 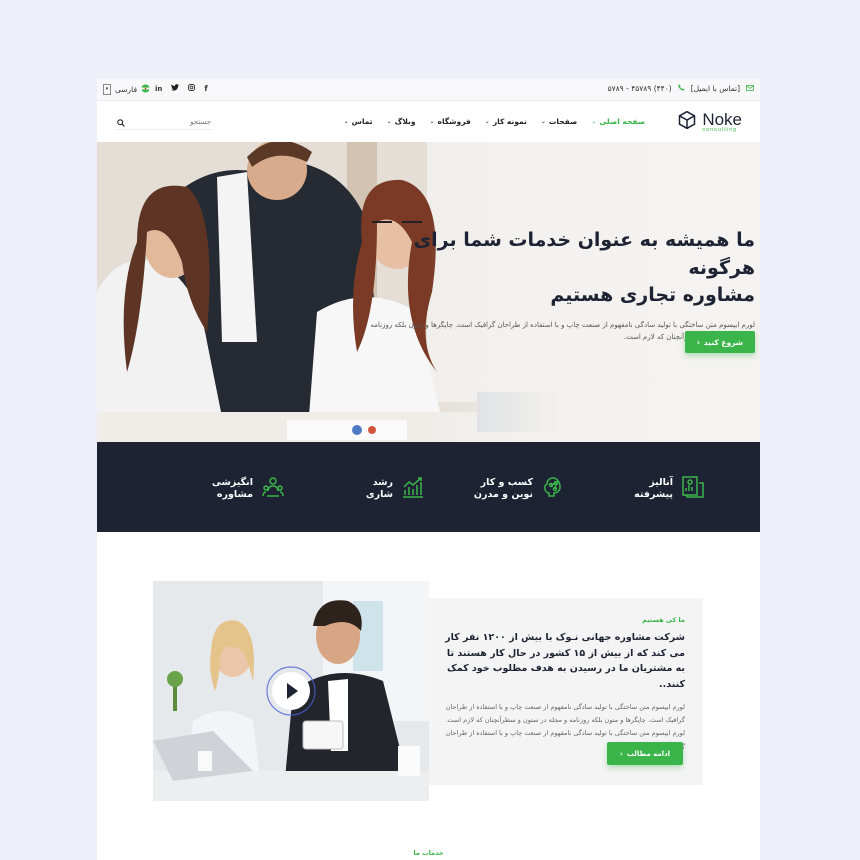 What do you see at coordinates (175, 88) in the screenshot?
I see `twitter-icon` at bounding box center [175, 88].